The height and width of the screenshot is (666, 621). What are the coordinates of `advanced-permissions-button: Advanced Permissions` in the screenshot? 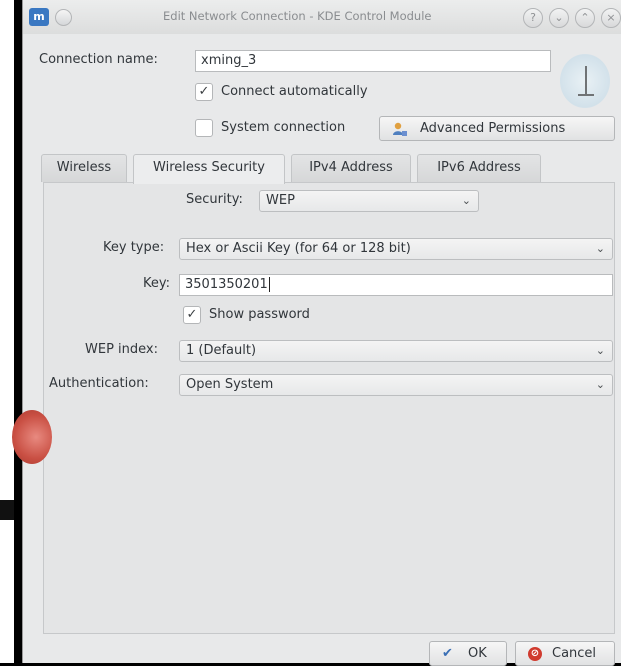 It's located at (497, 128).